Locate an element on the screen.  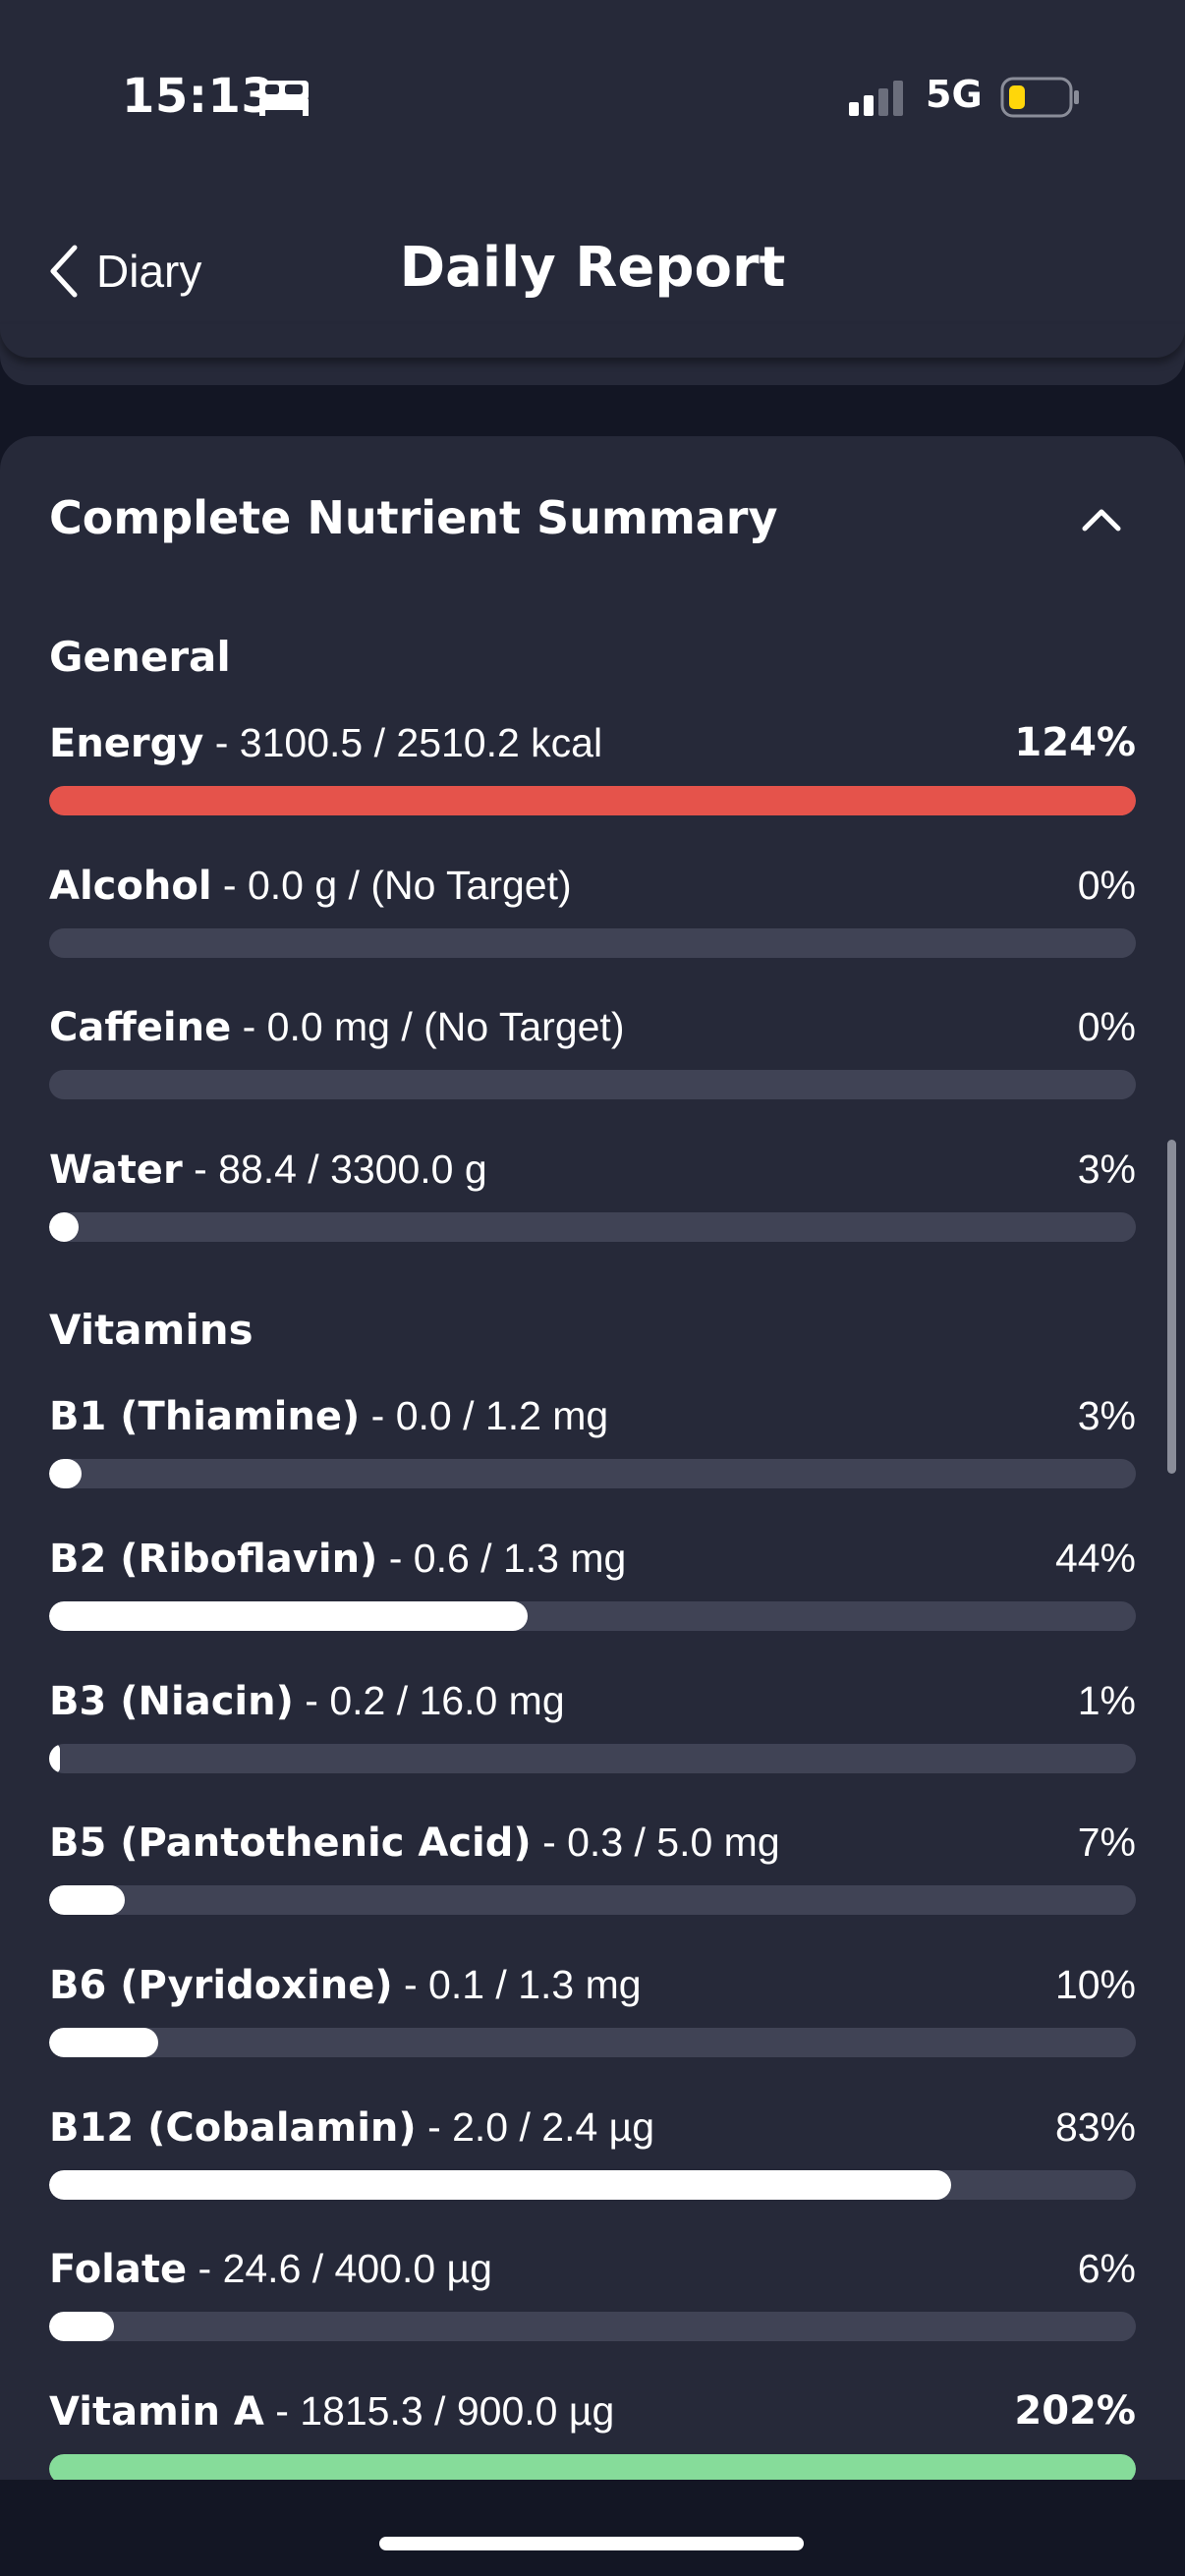
nutrient-text: Vitamin A - 1815.3 / 900.0 µg is located at coordinates (332, 2411).